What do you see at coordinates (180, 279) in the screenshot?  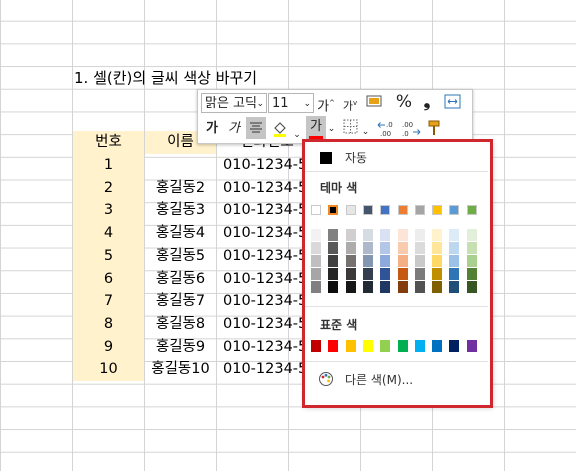 I see `row-name-cell: 홍길동6` at bounding box center [180, 279].